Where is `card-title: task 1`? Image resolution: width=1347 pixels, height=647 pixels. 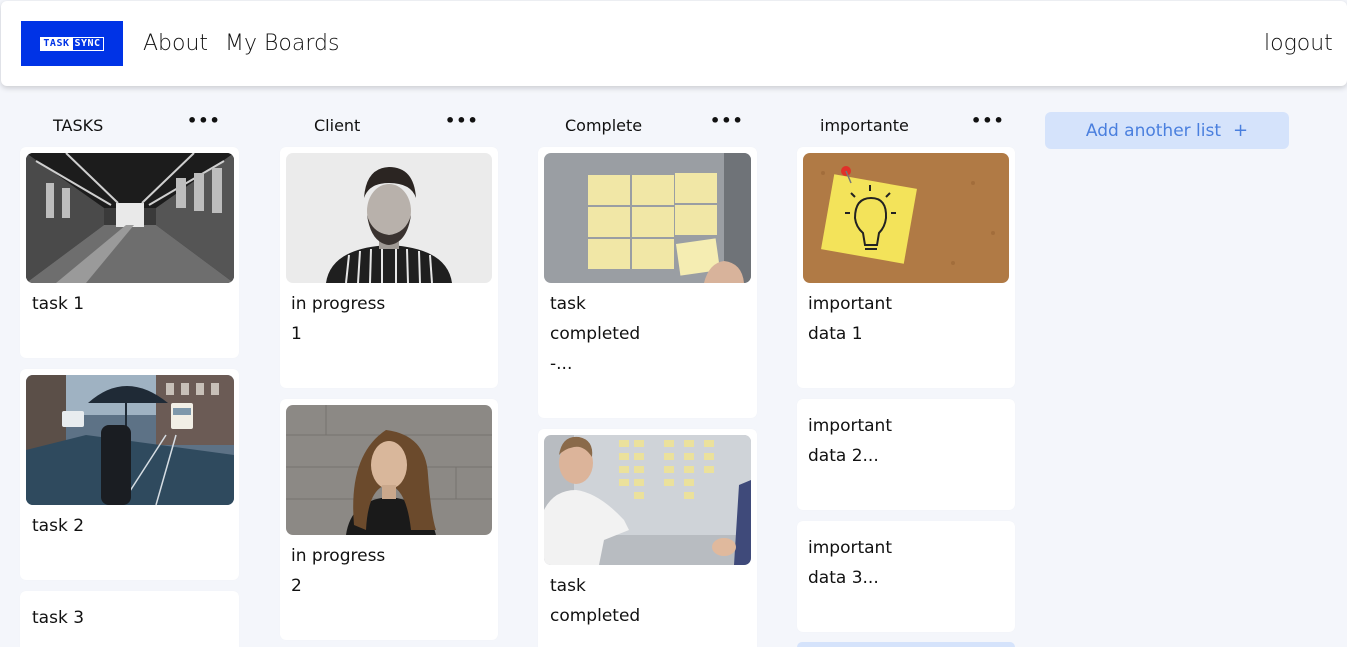 card-title: task 1 is located at coordinates (58, 304).